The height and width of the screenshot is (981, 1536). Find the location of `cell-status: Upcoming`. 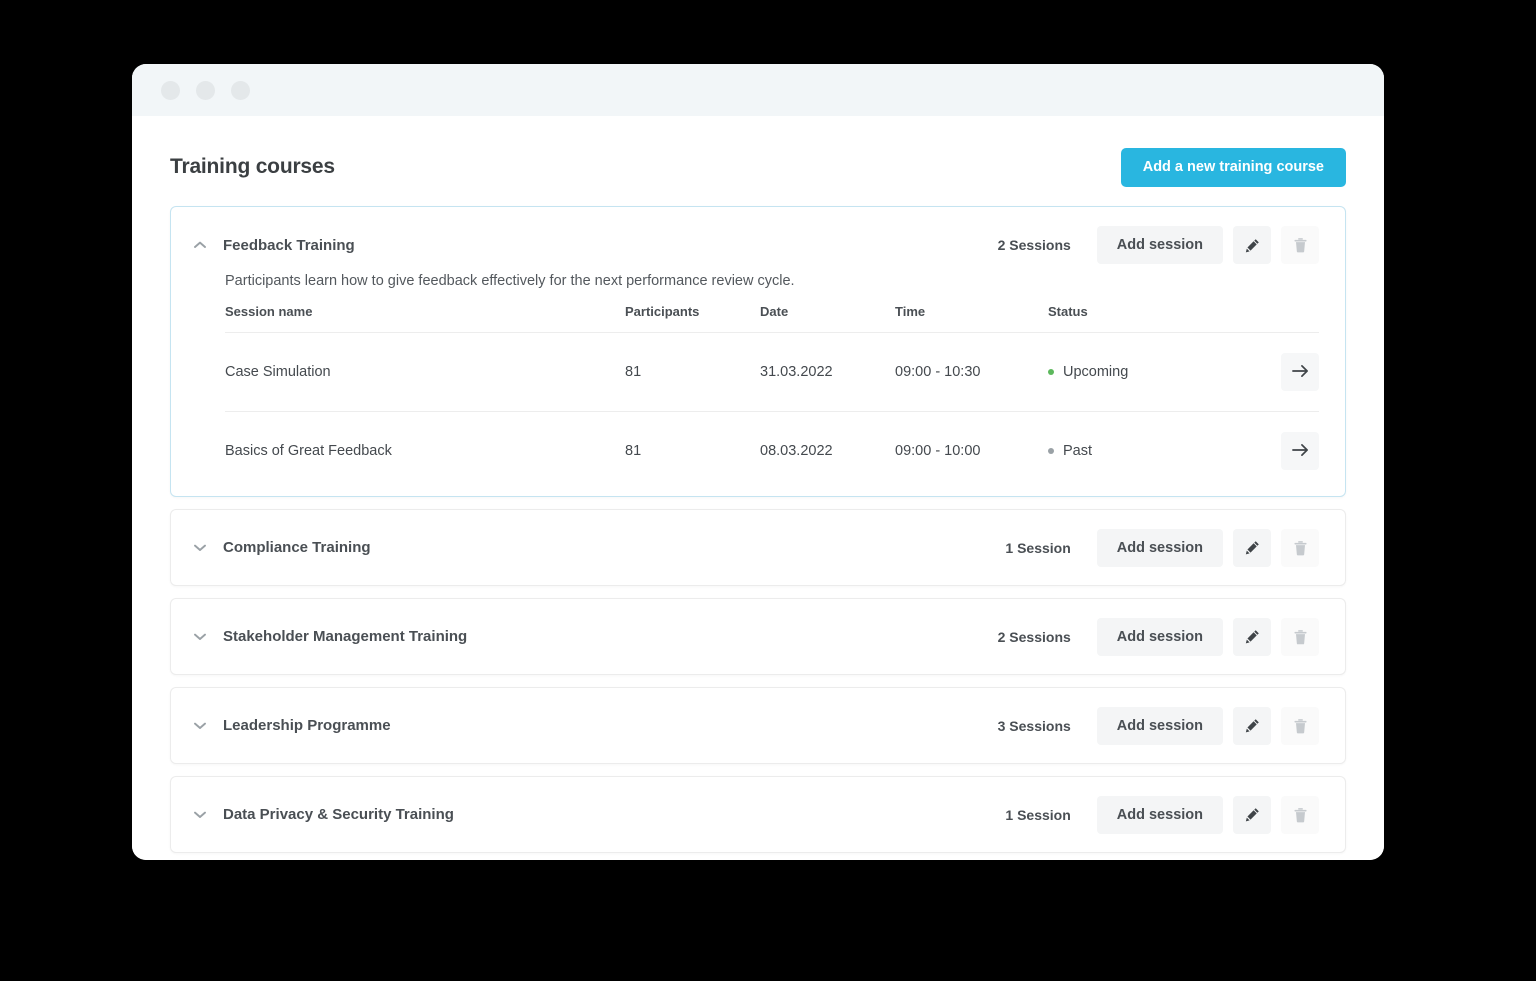

cell-status: Upcoming is located at coordinates (1155, 372).